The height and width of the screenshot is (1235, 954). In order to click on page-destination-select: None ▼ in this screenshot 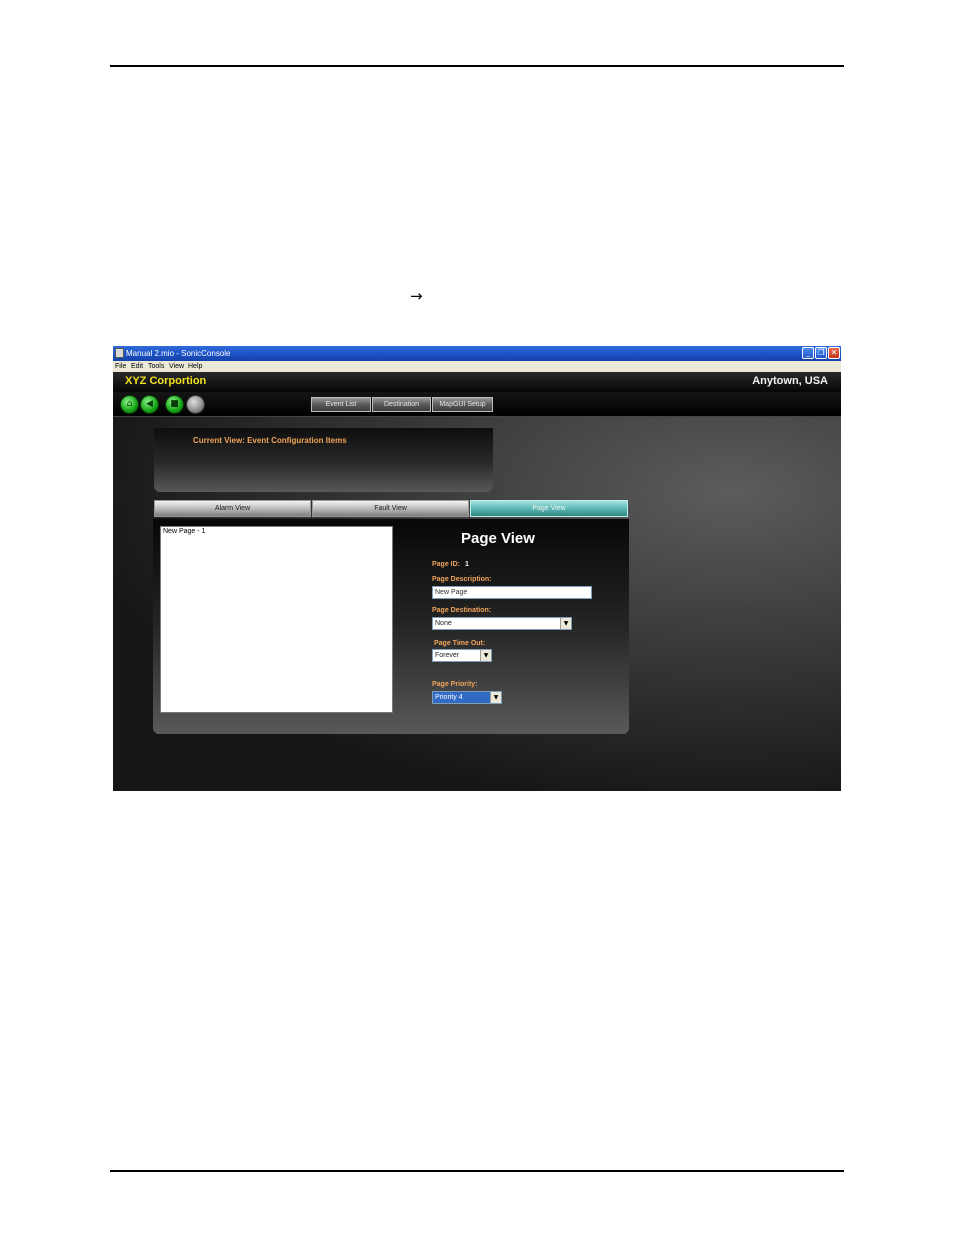, I will do `click(502, 623)`.